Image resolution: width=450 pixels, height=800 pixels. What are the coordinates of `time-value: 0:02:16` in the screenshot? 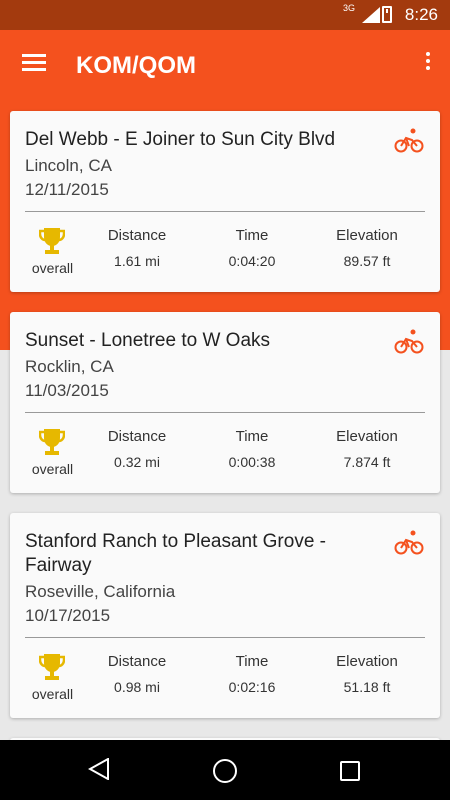 It's located at (252, 687).